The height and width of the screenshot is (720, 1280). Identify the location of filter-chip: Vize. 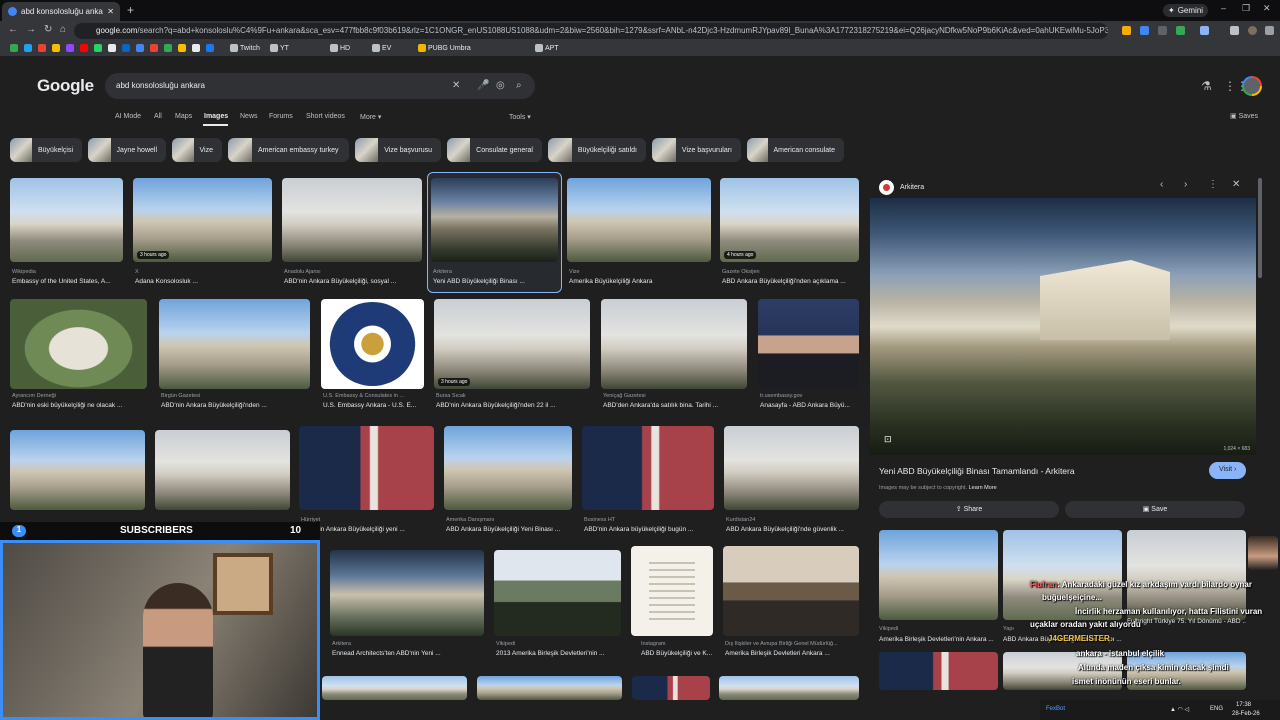
(197, 150).